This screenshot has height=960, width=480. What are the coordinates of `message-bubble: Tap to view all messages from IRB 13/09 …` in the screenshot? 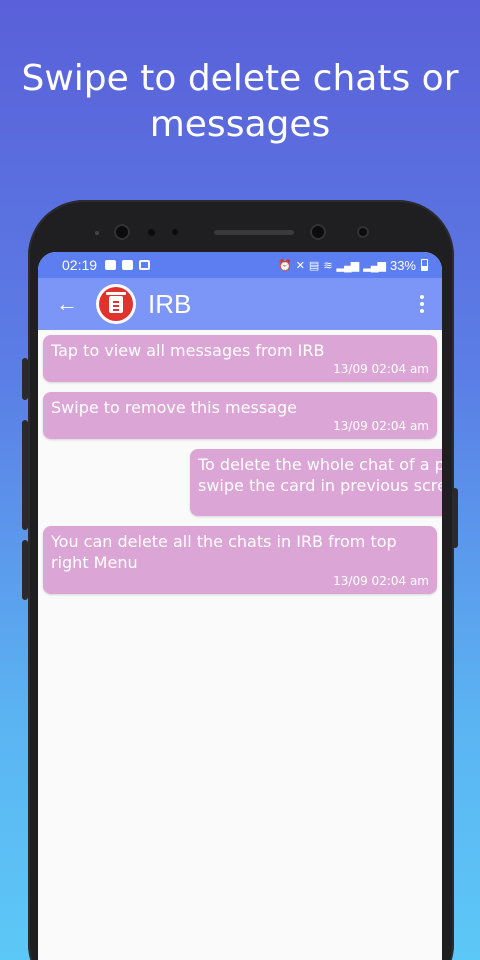 It's located at (240, 358).